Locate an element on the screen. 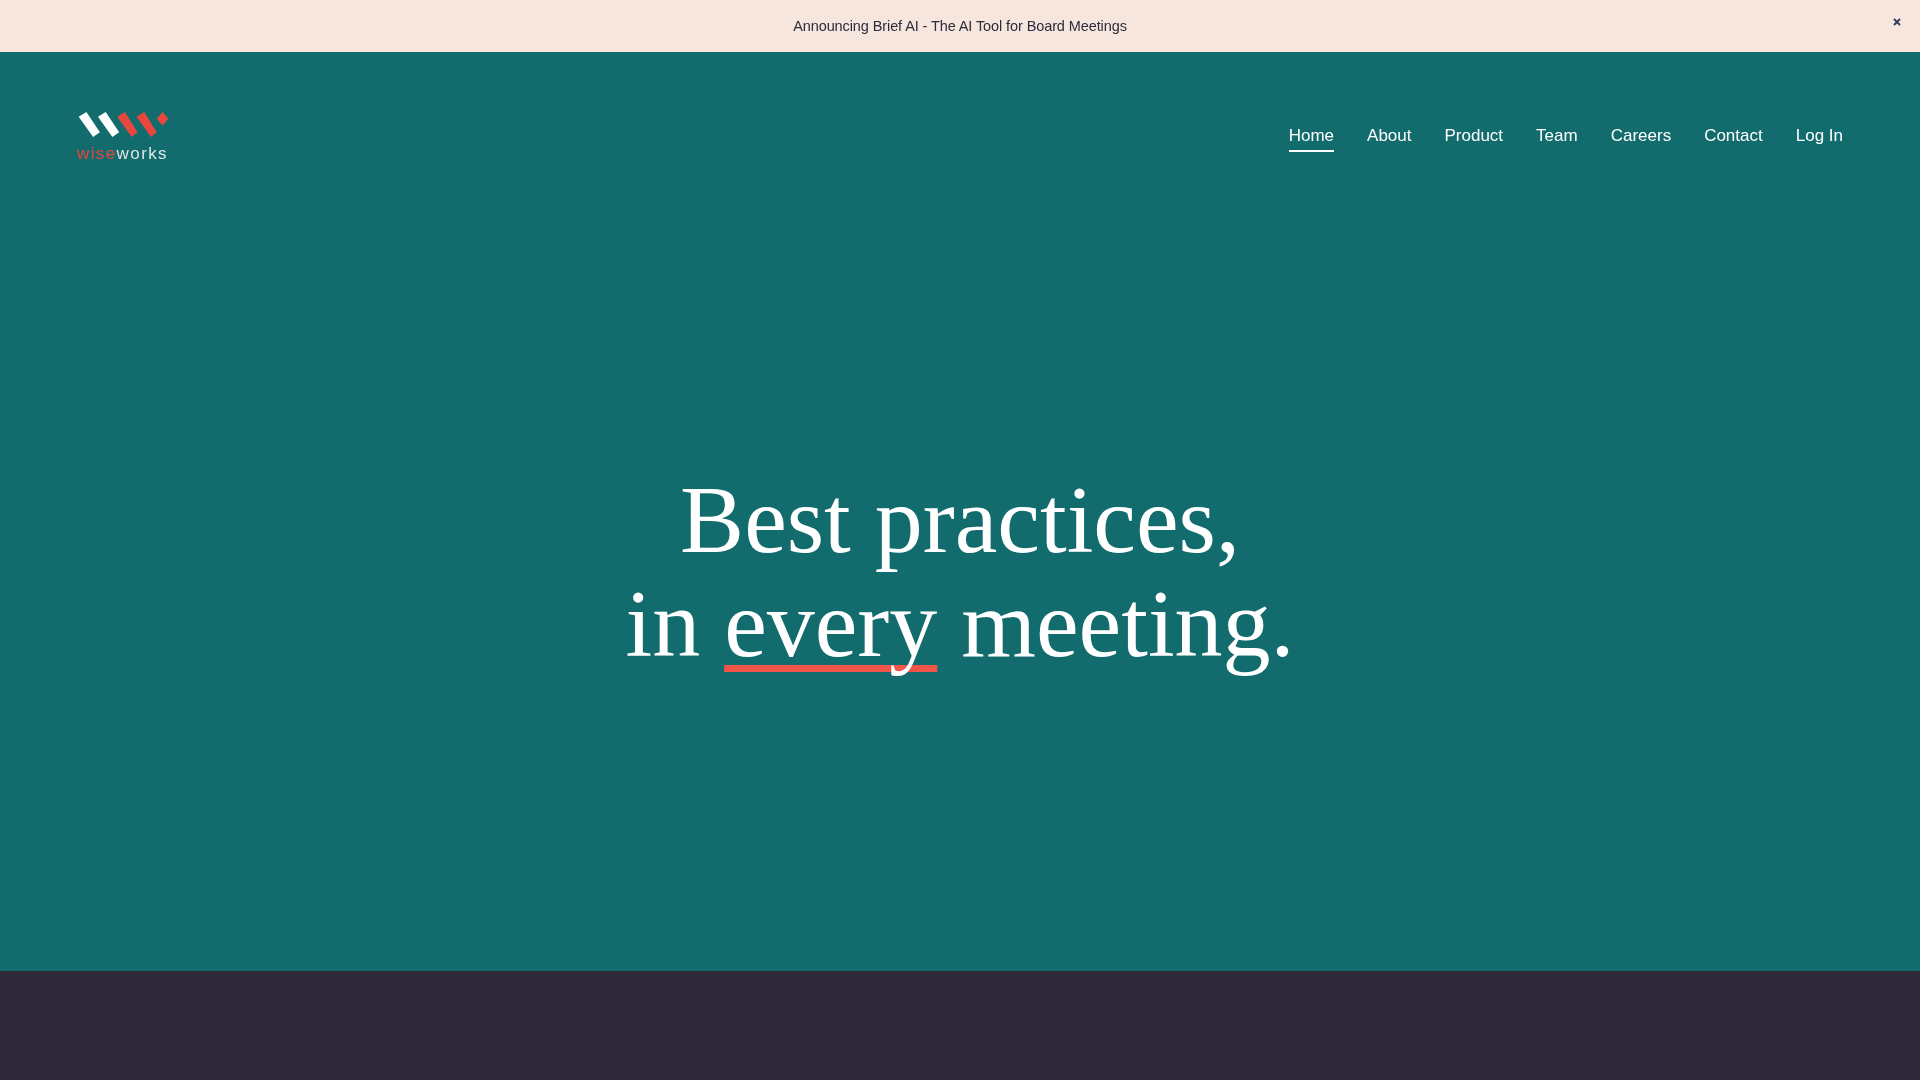  nav-link: Log In is located at coordinates (1819, 138).